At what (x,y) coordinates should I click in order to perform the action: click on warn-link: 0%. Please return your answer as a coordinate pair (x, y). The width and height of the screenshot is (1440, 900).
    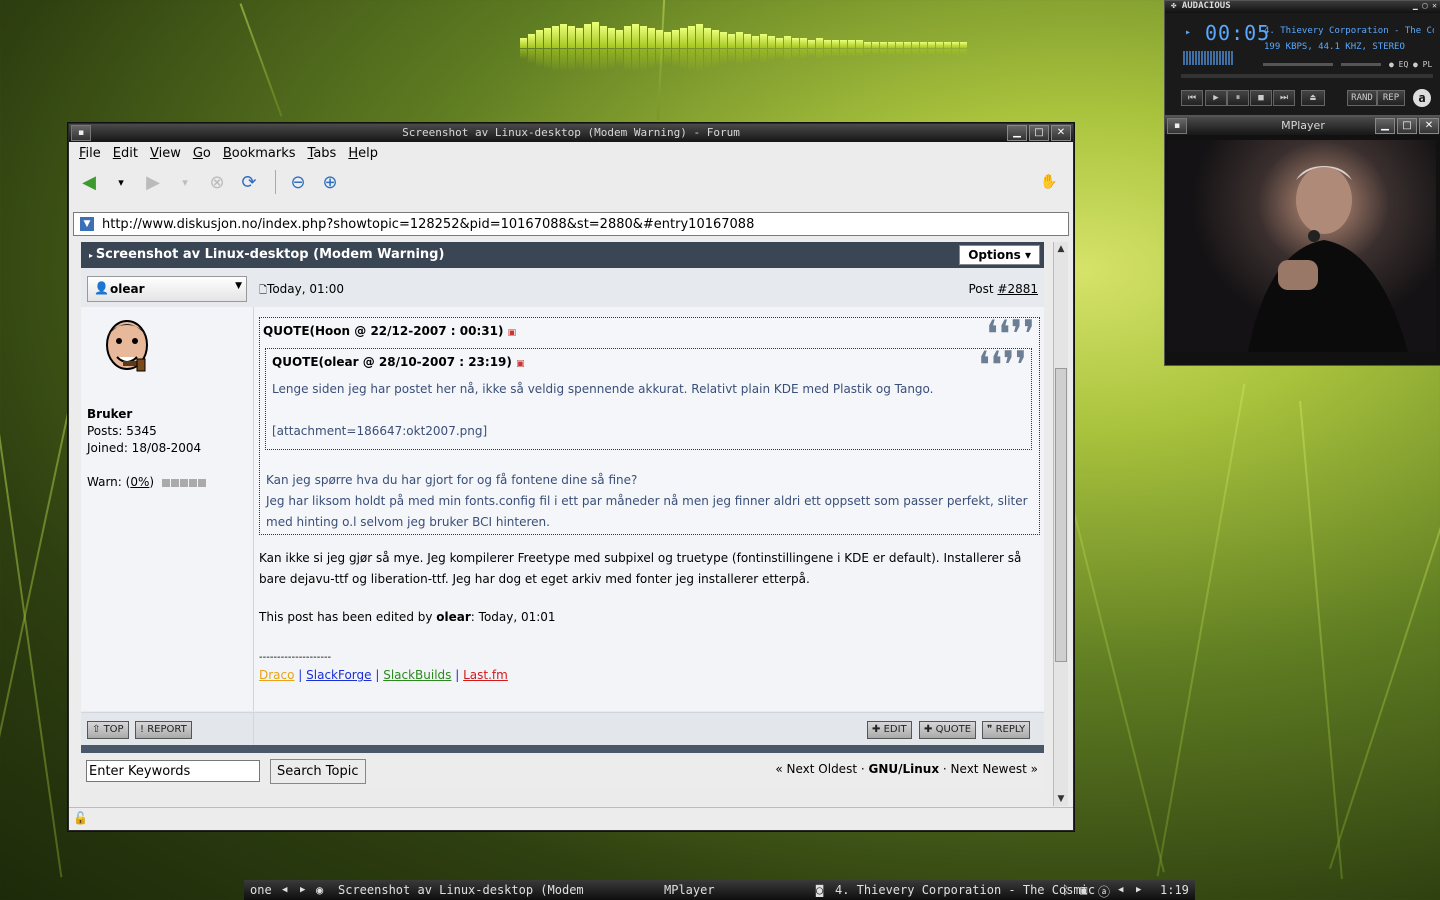
    Looking at the image, I should click on (139, 482).